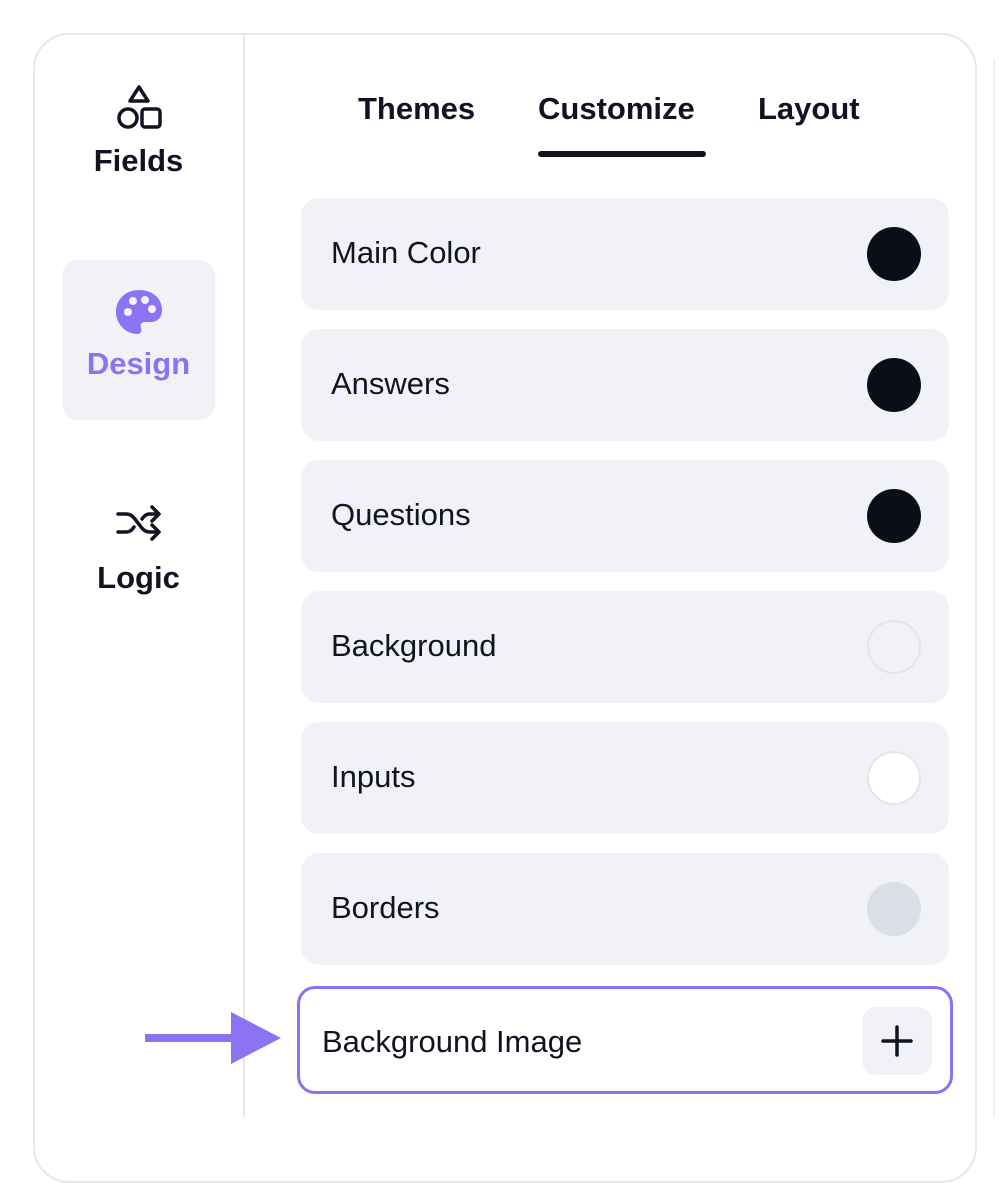 The image size is (1000, 1183). I want to click on adjacent-panel-edge, so click(994, 588).